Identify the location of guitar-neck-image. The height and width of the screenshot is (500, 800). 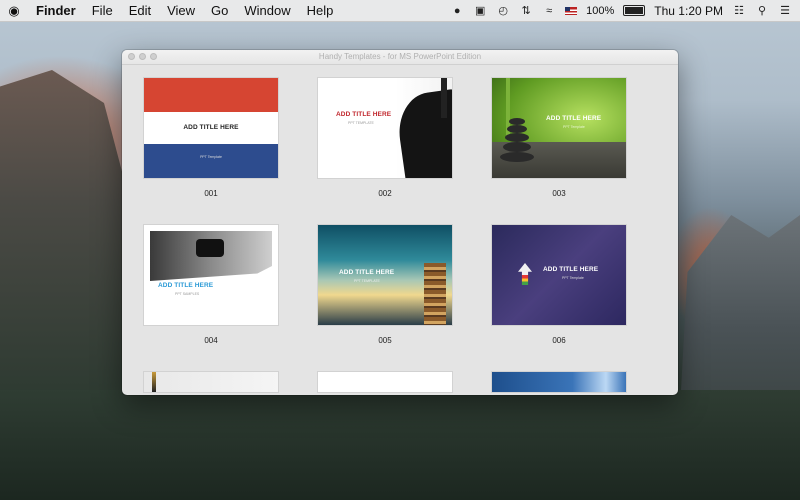
(444, 98).